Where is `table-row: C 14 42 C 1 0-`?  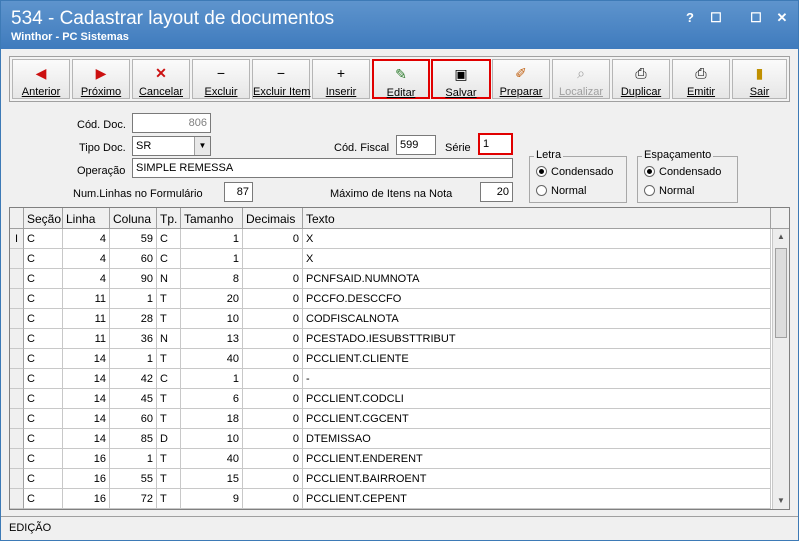
table-row: C 14 42 C 1 0- is located at coordinates (390, 379).